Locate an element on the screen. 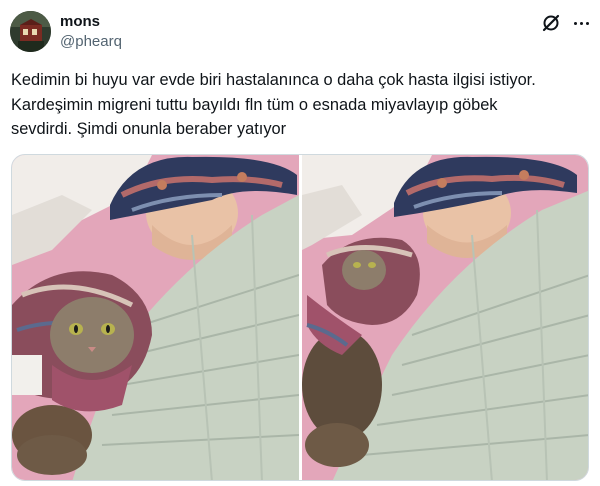 The image size is (600, 486). author-handle: @phearq is located at coordinates (91, 42).